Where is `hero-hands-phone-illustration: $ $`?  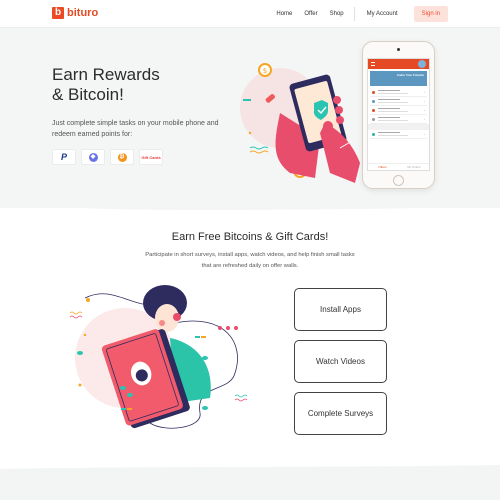
hero-hands-phone-illustration: $ $ is located at coordinates (302, 123).